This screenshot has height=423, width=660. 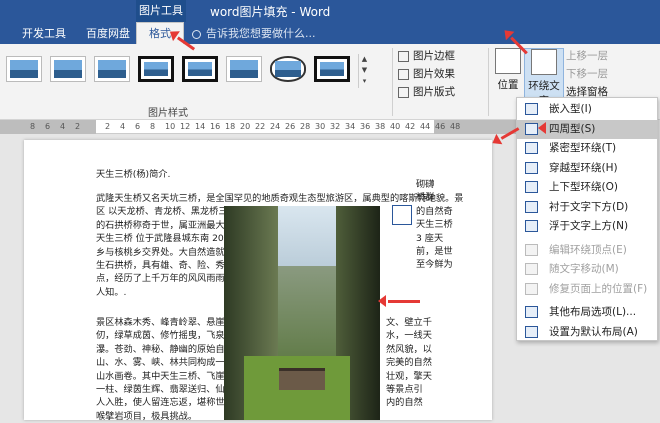 I want to click on chevron-down-icon: ▼, so click(x=364, y=70).